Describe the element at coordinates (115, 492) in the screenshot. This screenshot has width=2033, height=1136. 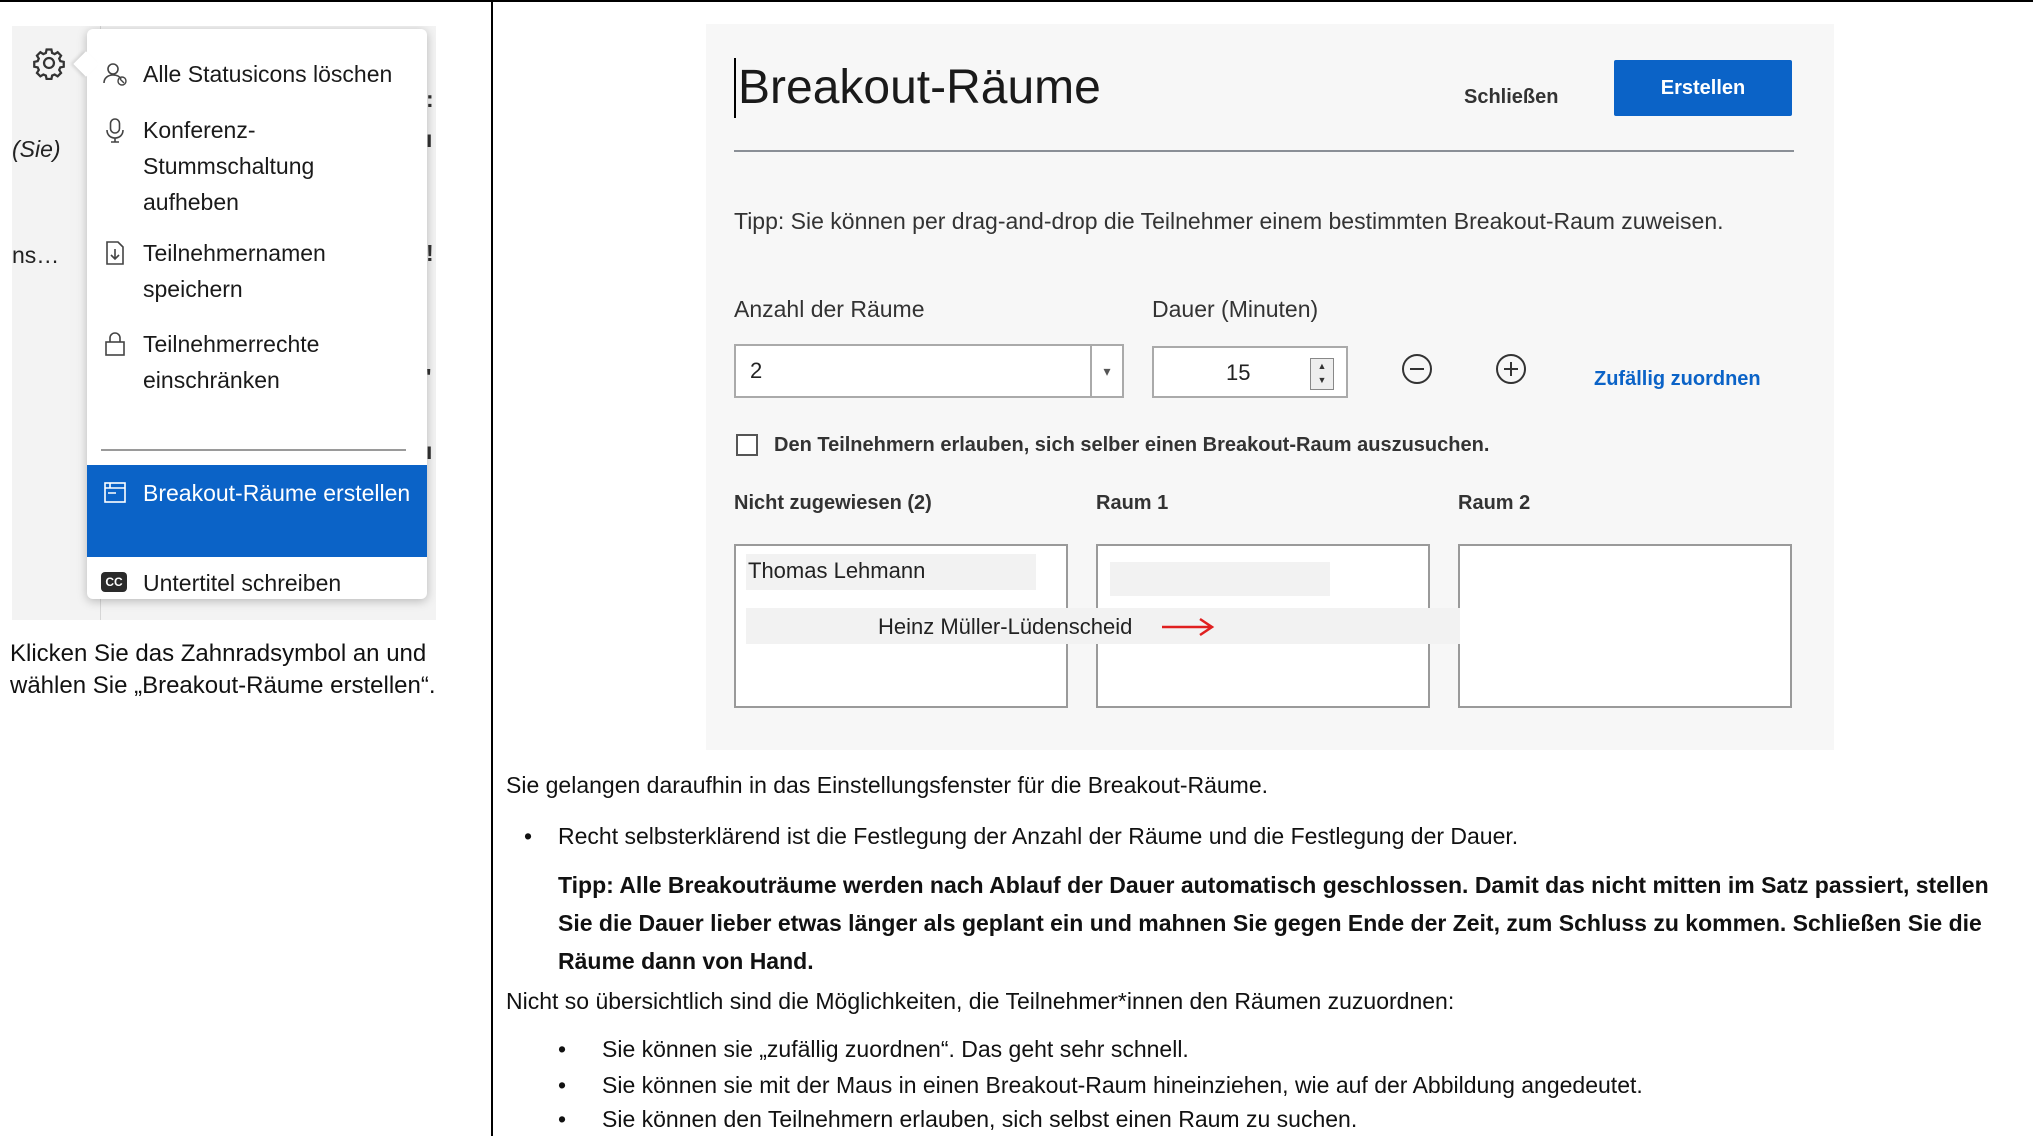
I see `breakout-room-icon` at that location.